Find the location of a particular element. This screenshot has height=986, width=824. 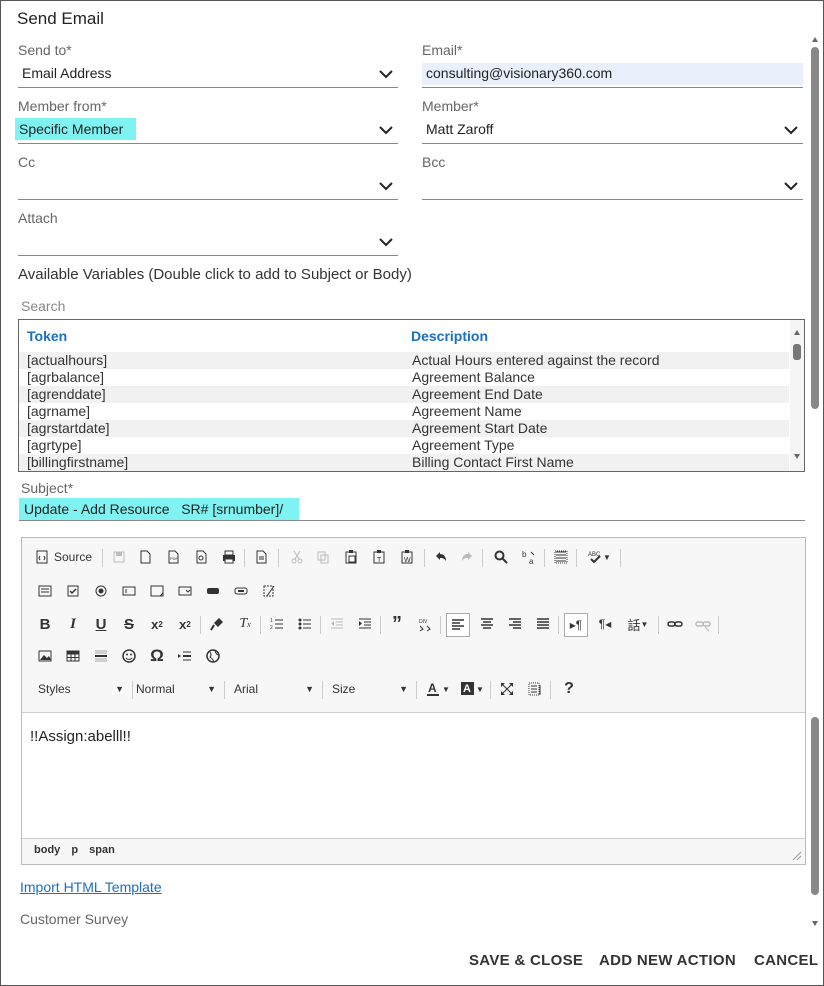

preview-icon is located at coordinates (201, 557).